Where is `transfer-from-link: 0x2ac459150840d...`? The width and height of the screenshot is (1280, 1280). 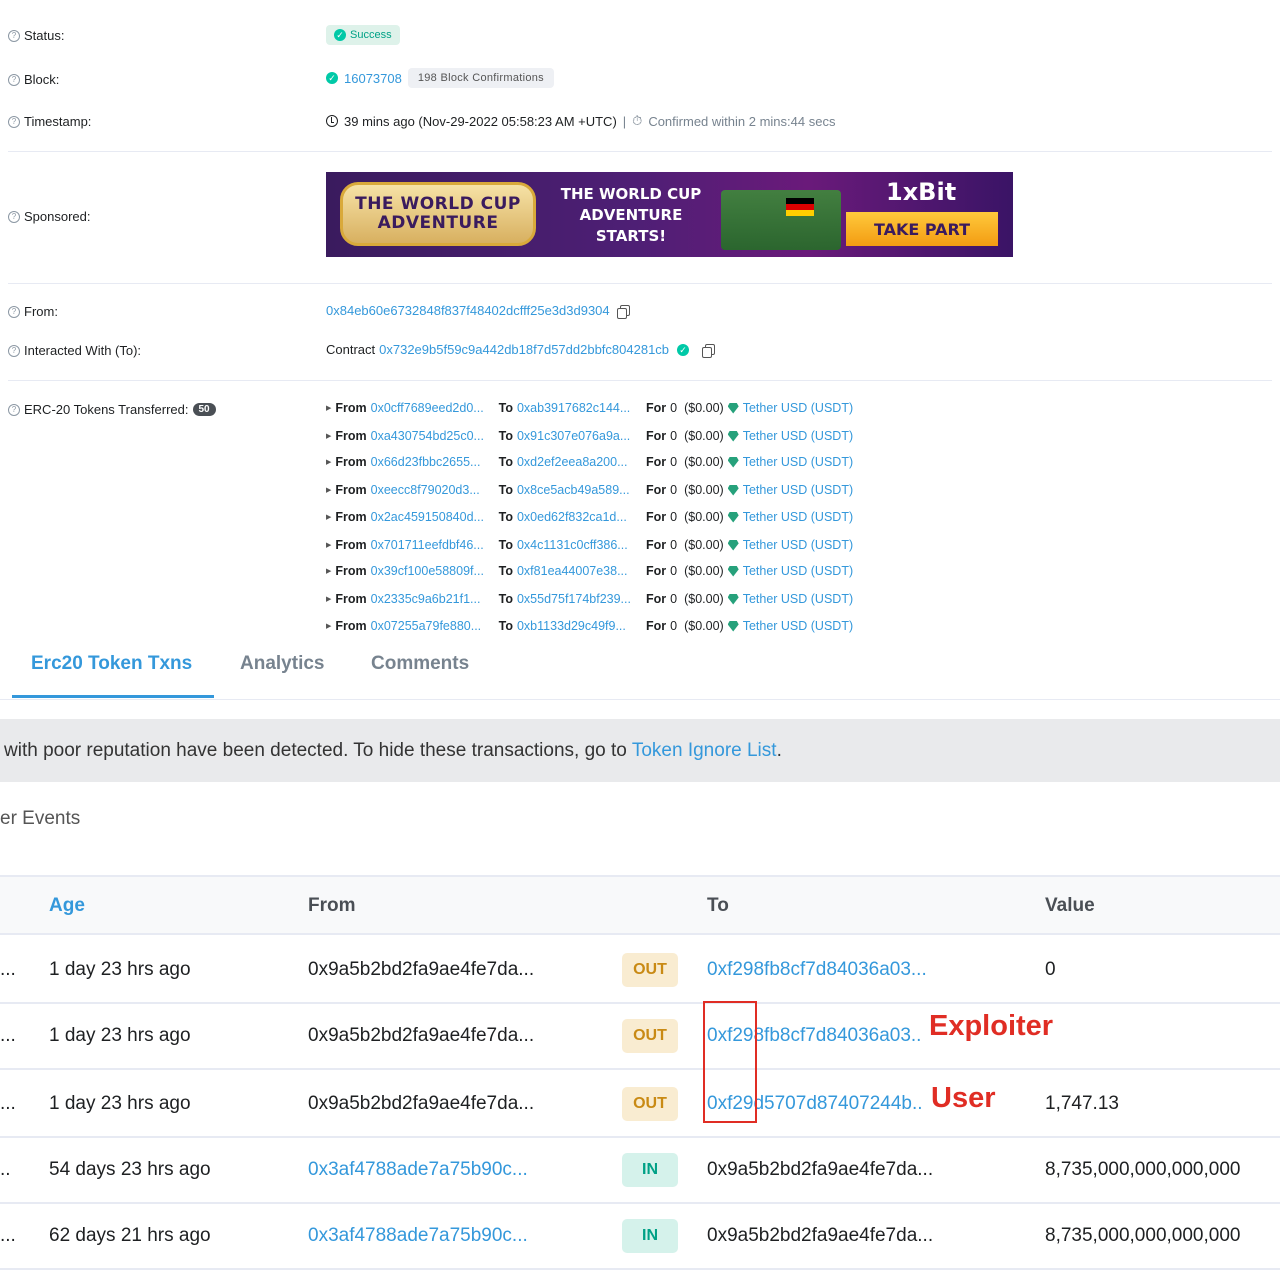 transfer-from-link: 0x2ac459150840d... is located at coordinates (435, 517).